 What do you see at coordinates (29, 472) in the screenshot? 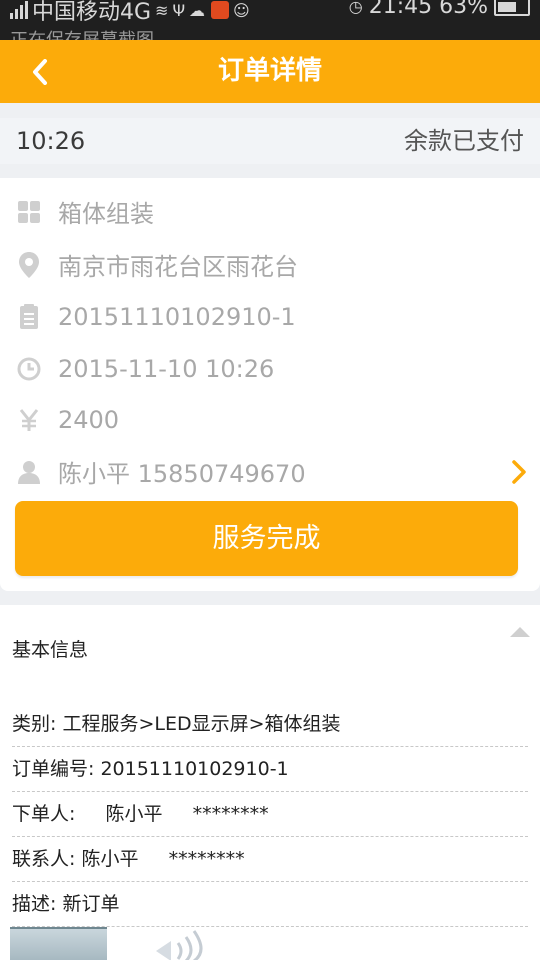
I see `person-icon` at bounding box center [29, 472].